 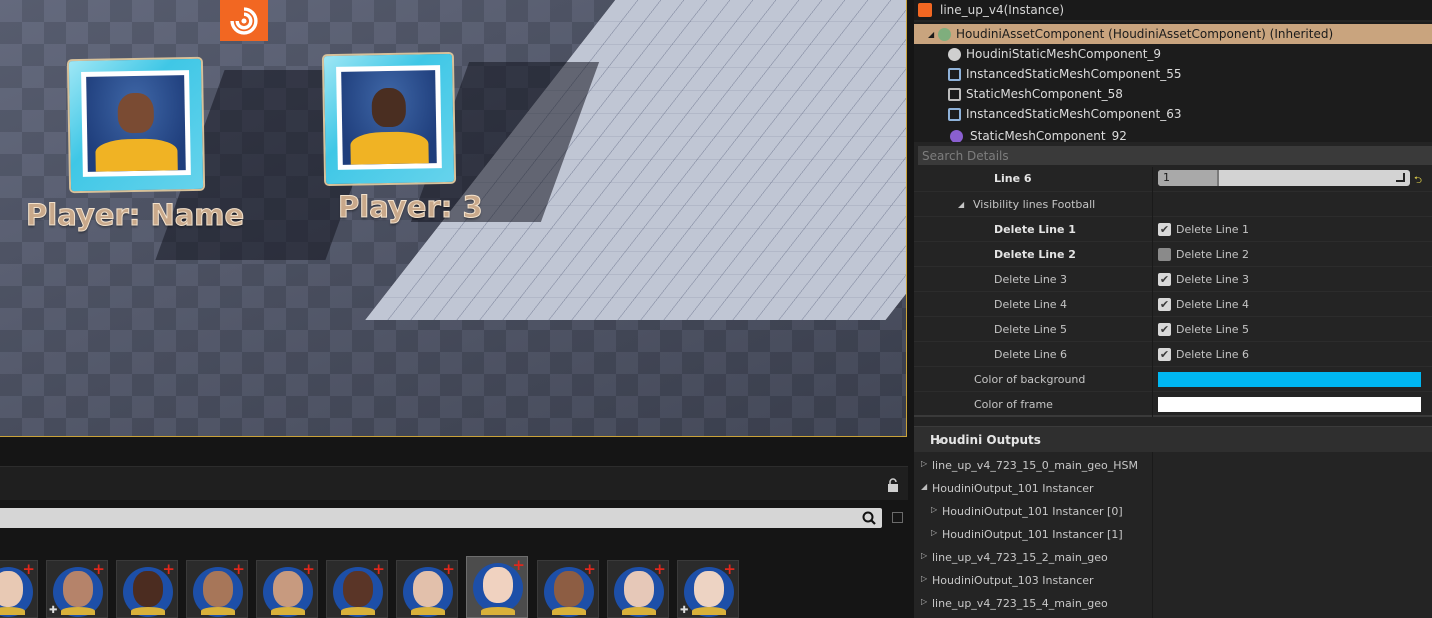 What do you see at coordinates (1173, 534) in the screenshot?
I see `output-item: ▷ HoudiniOutput_101 Instancer [1]` at bounding box center [1173, 534].